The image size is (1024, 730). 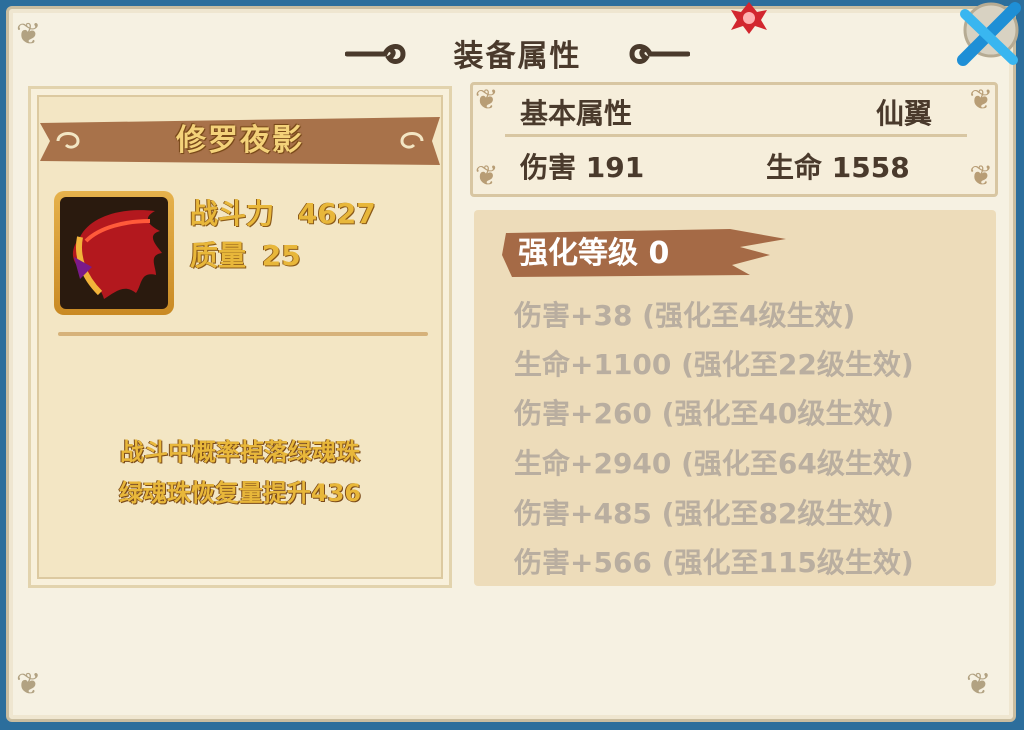 I want to click on quality: 质量 25, so click(x=245, y=254).